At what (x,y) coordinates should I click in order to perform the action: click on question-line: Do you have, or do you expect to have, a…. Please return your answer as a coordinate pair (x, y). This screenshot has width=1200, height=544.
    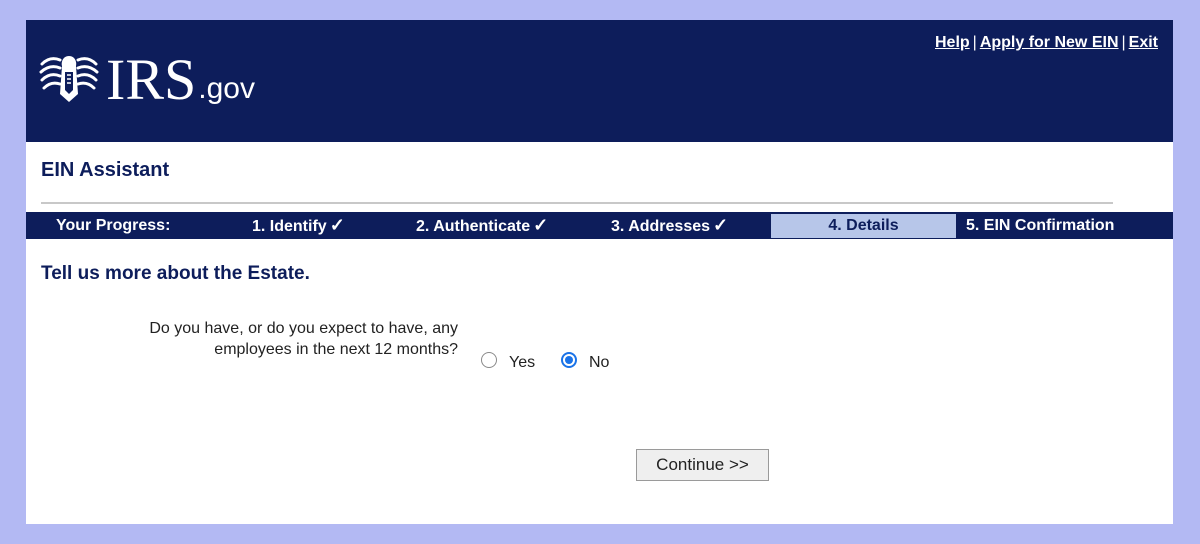
    Looking at the image, I should click on (303, 328).